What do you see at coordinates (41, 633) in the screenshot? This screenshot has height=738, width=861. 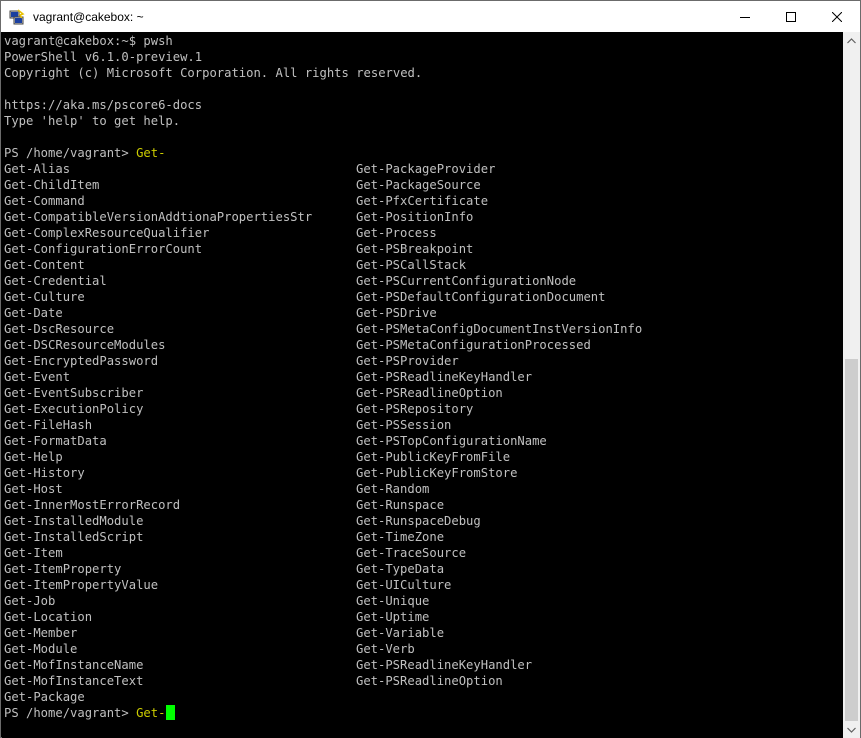 I see `completion-item: Get-Member` at bounding box center [41, 633].